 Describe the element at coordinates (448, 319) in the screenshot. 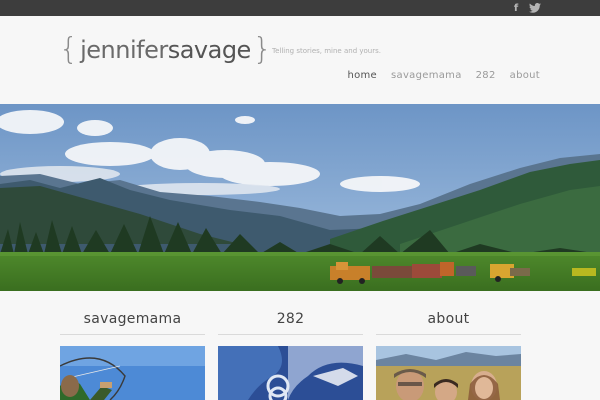

I see `section-title-about: about` at that location.